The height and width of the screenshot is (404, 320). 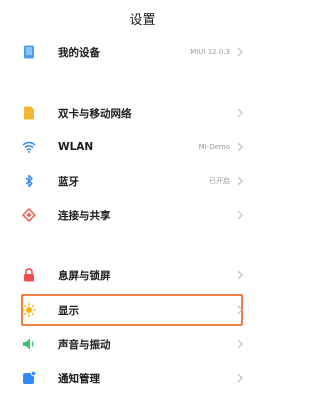 I want to click on settings-item-value: MIUI 12.0.3, so click(x=210, y=52).